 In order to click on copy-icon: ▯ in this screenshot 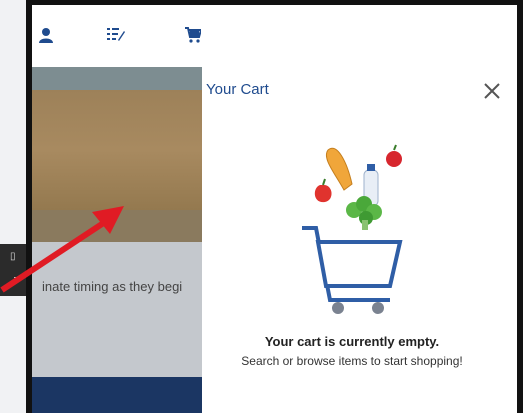, I will do `click(15, 257)`.